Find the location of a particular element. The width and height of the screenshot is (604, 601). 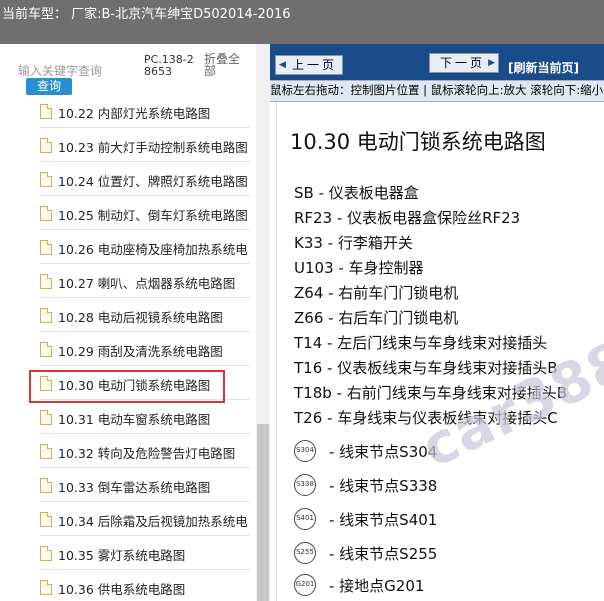

selection-highlight is located at coordinates (127, 386).